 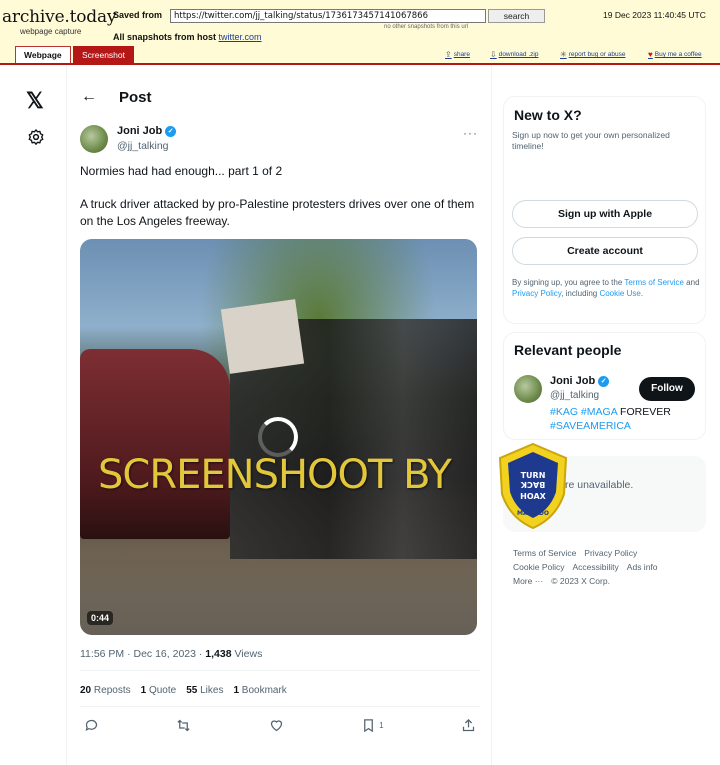 What do you see at coordinates (103, 55) in the screenshot?
I see `tab-screenshot: Screenshot` at bounding box center [103, 55].